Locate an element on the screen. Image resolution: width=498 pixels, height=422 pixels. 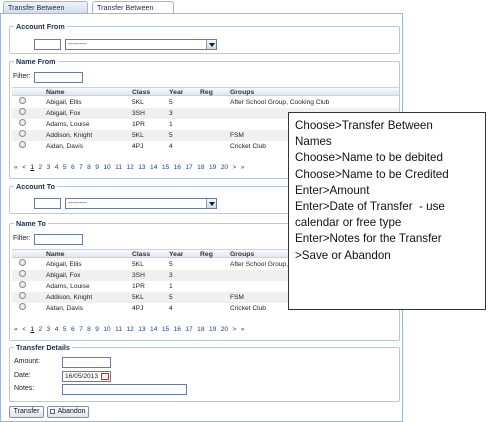
notes-label: Notes: is located at coordinates (24, 388).